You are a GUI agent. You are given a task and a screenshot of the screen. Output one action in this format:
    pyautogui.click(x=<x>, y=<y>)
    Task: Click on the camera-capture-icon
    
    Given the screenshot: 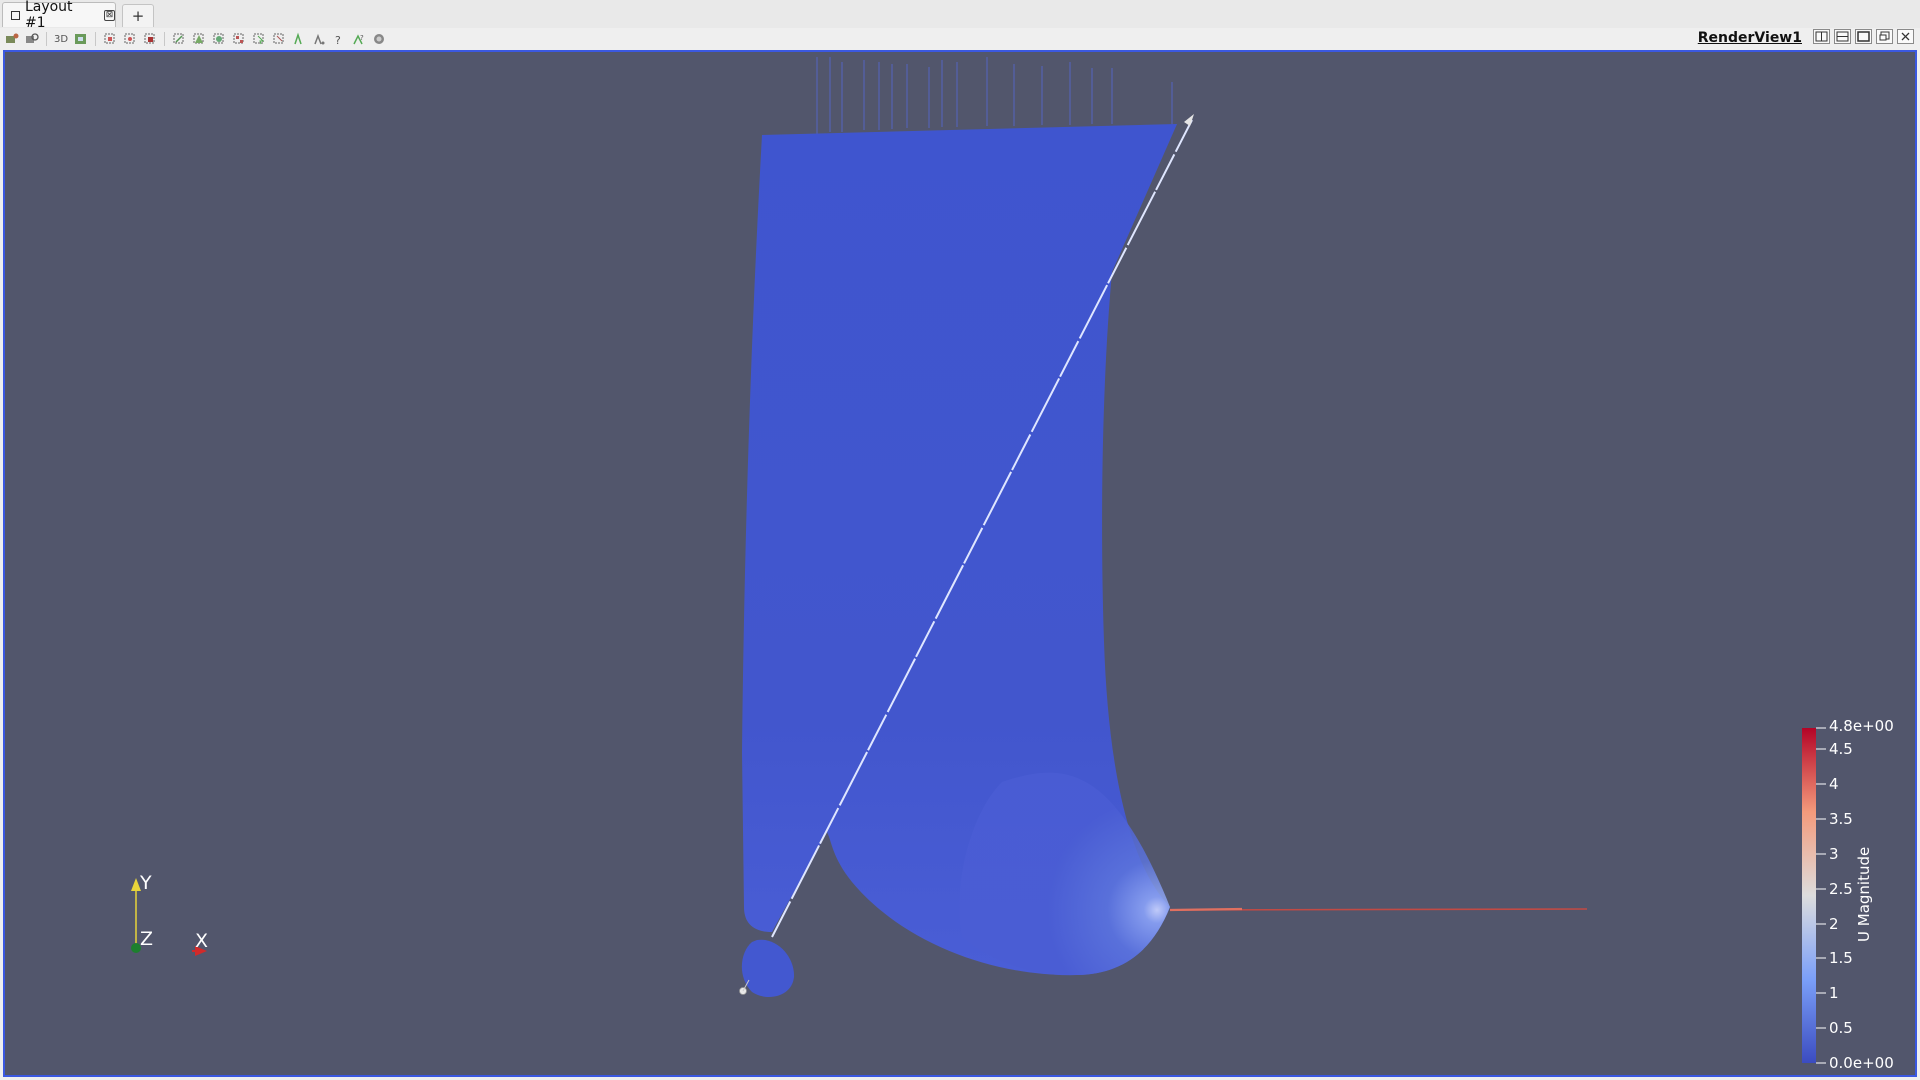 What is the action you would take?
    pyautogui.click(x=81, y=39)
    